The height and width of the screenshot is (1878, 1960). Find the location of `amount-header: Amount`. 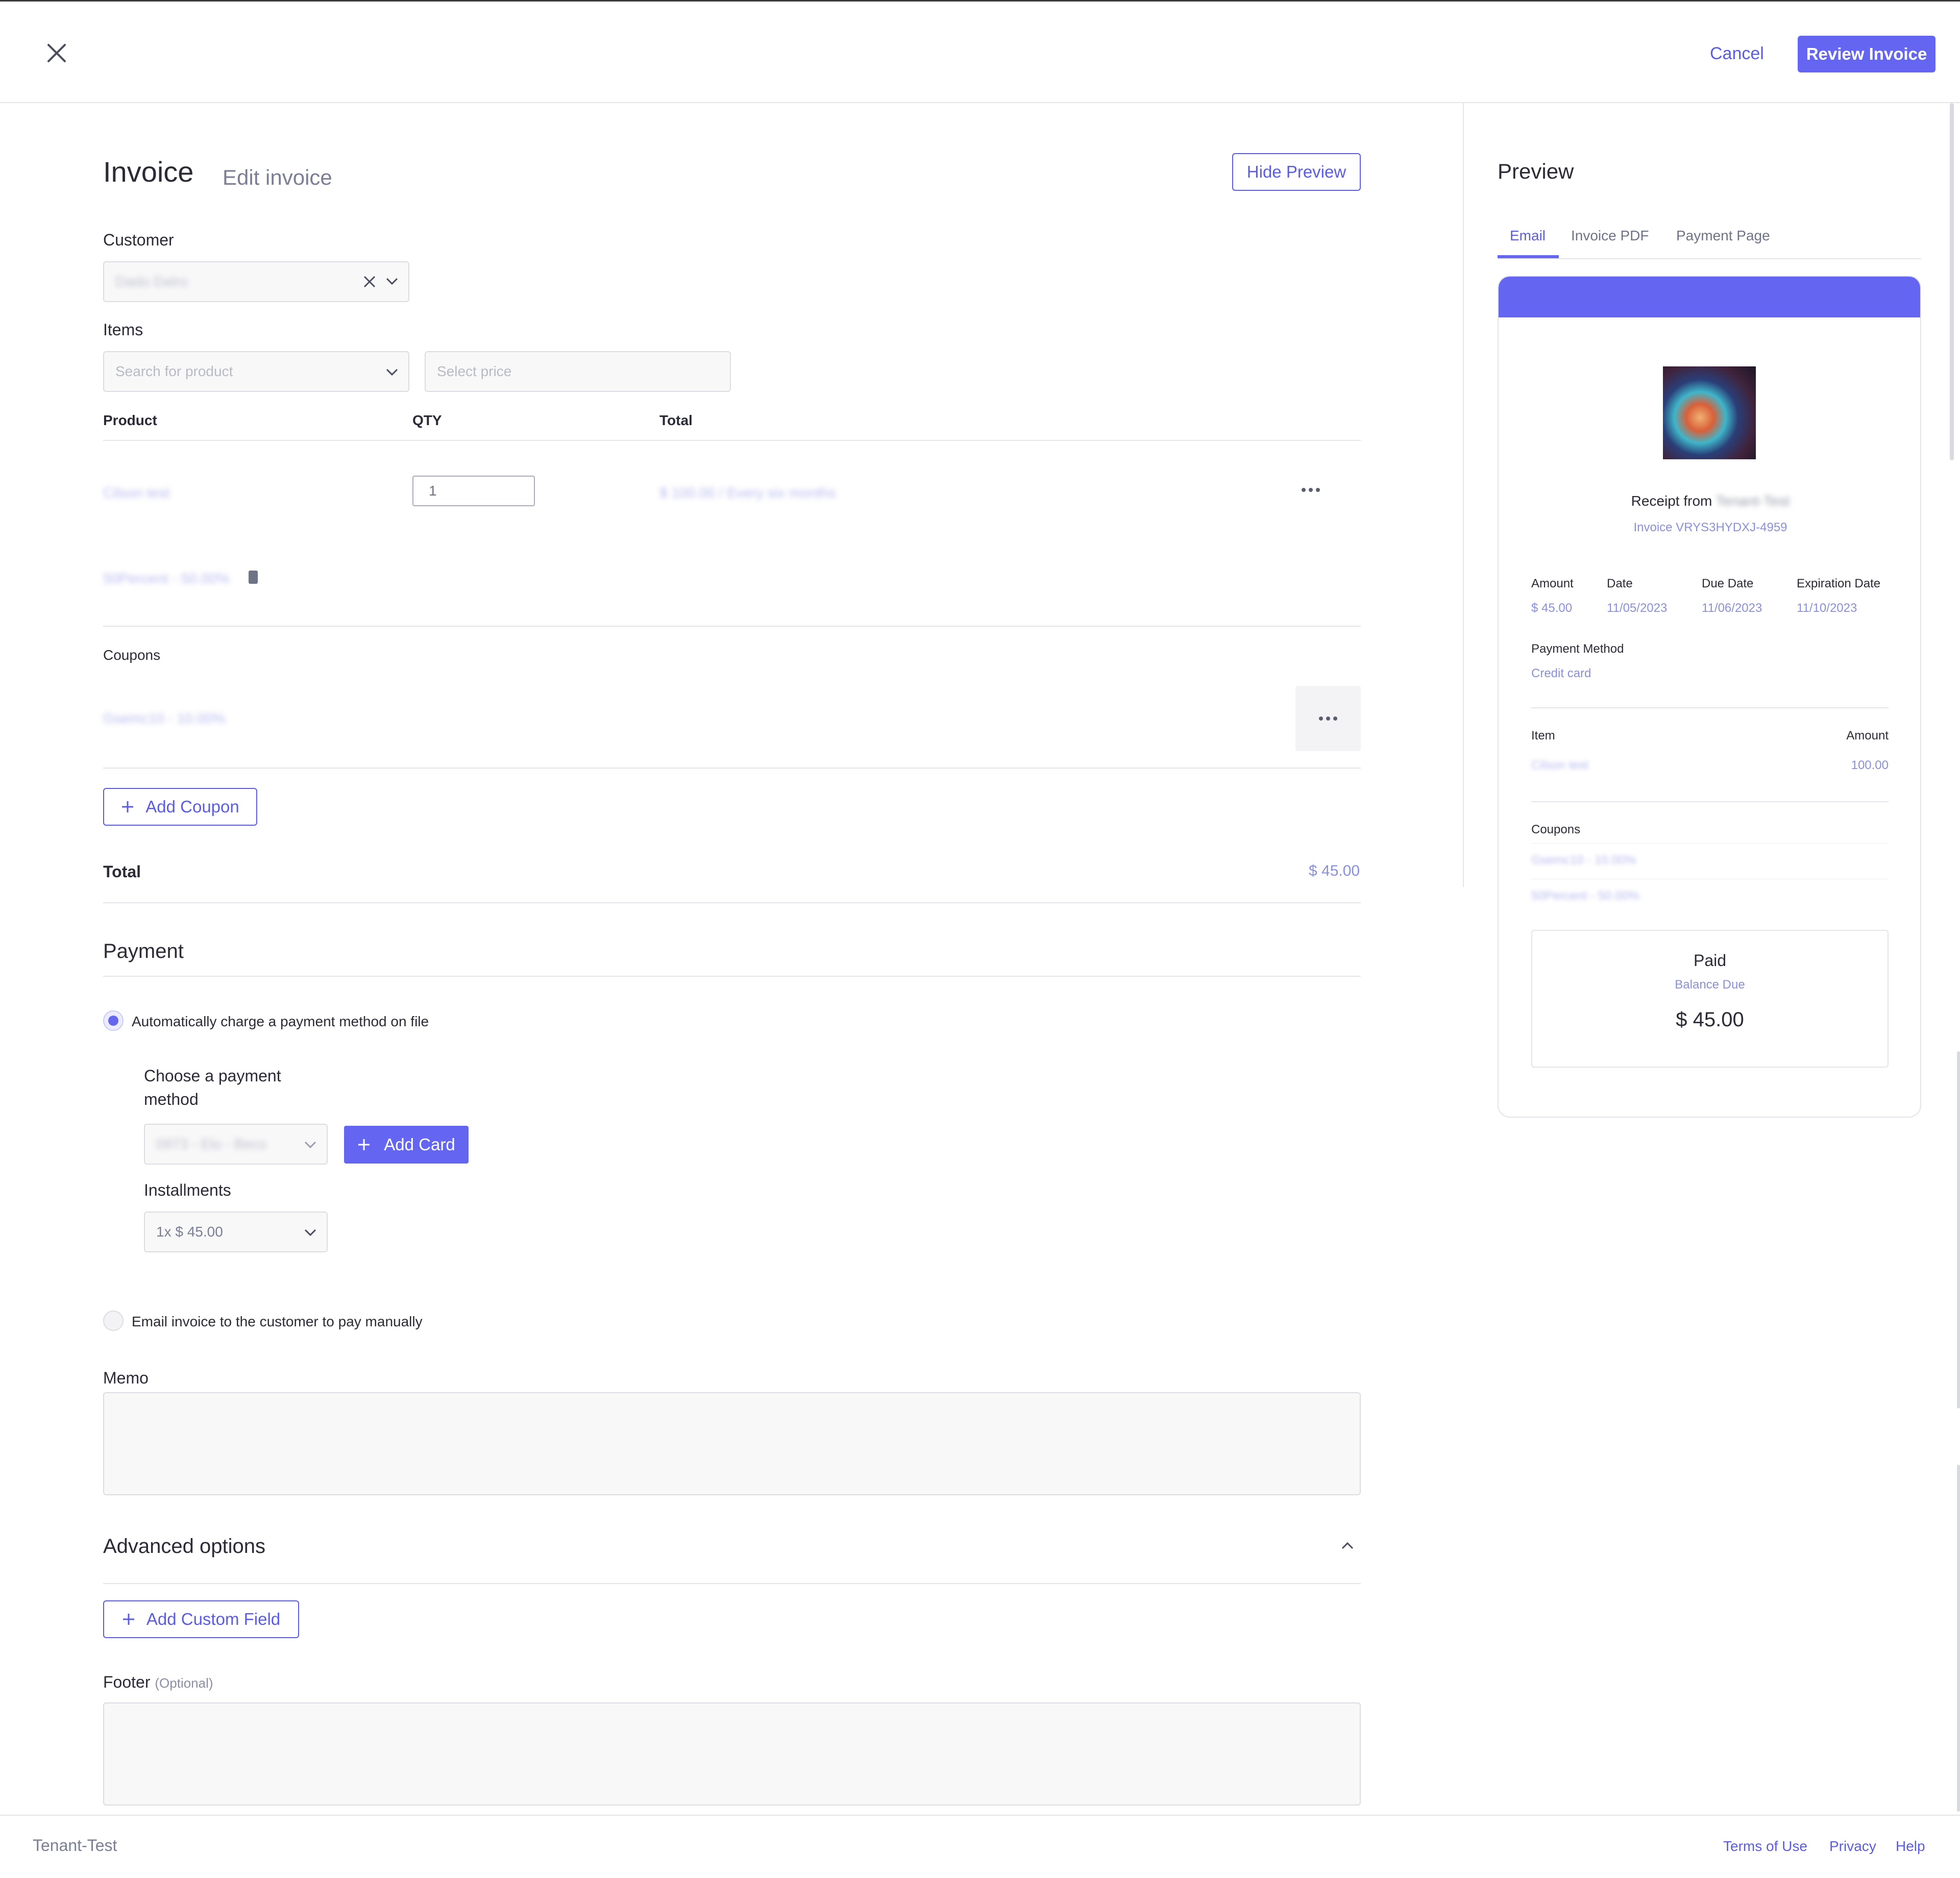

amount-header: Amount is located at coordinates (1867, 736).